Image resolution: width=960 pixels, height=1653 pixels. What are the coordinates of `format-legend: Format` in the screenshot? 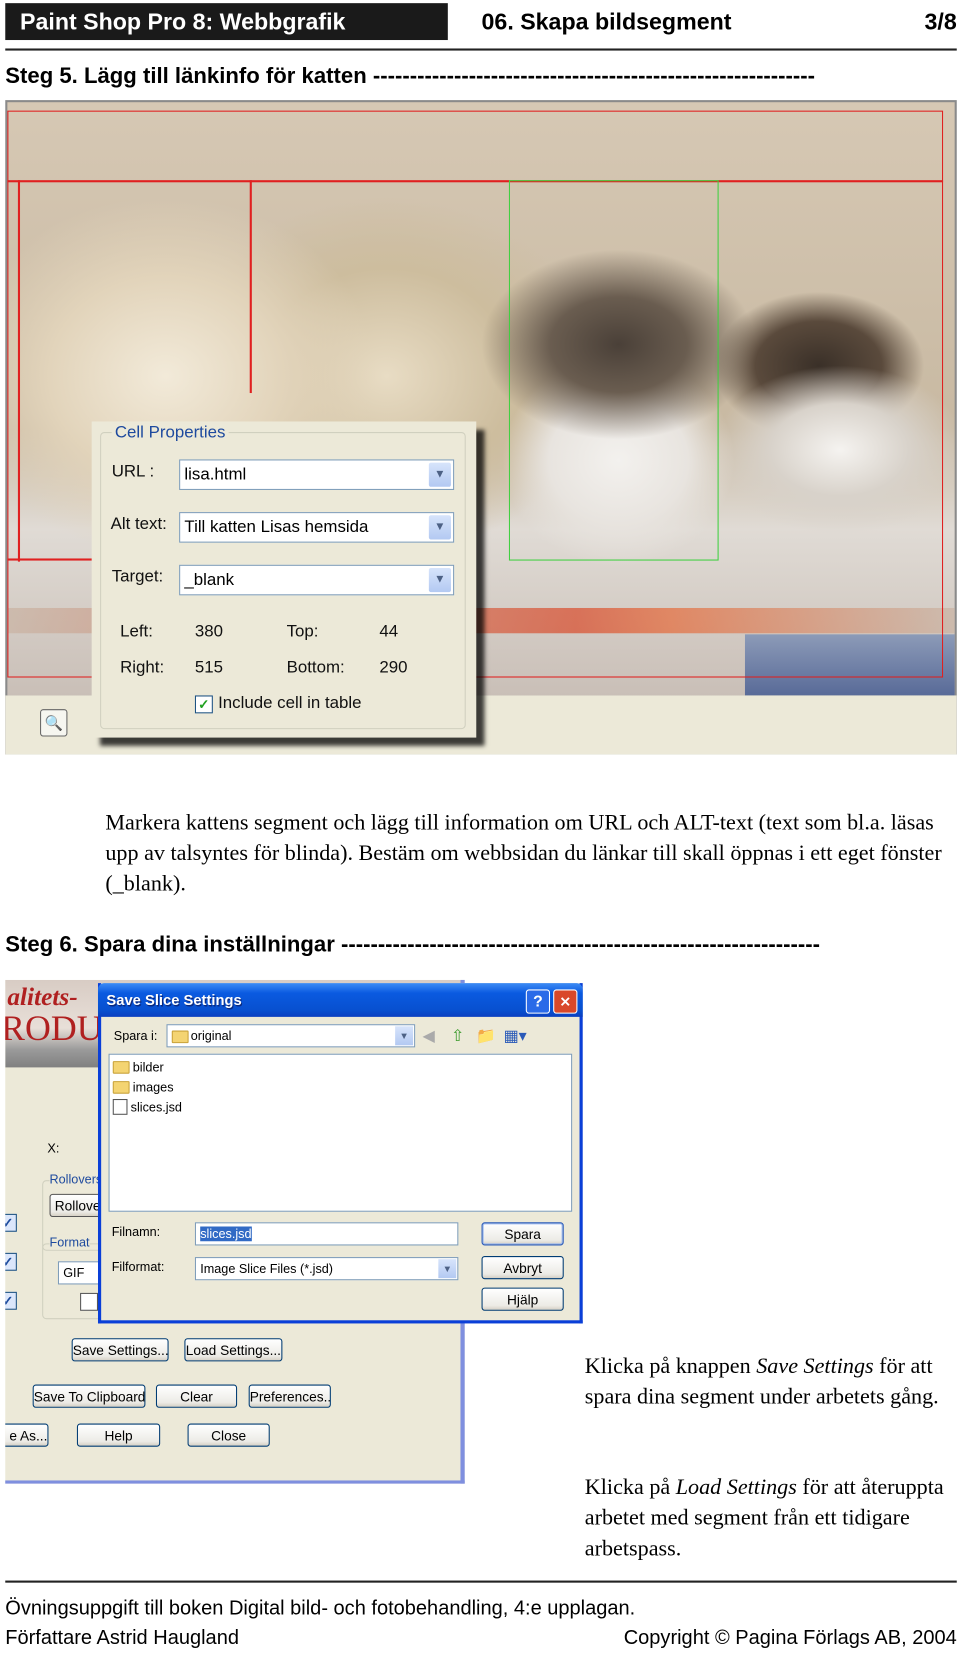 It's located at (69, 1242).